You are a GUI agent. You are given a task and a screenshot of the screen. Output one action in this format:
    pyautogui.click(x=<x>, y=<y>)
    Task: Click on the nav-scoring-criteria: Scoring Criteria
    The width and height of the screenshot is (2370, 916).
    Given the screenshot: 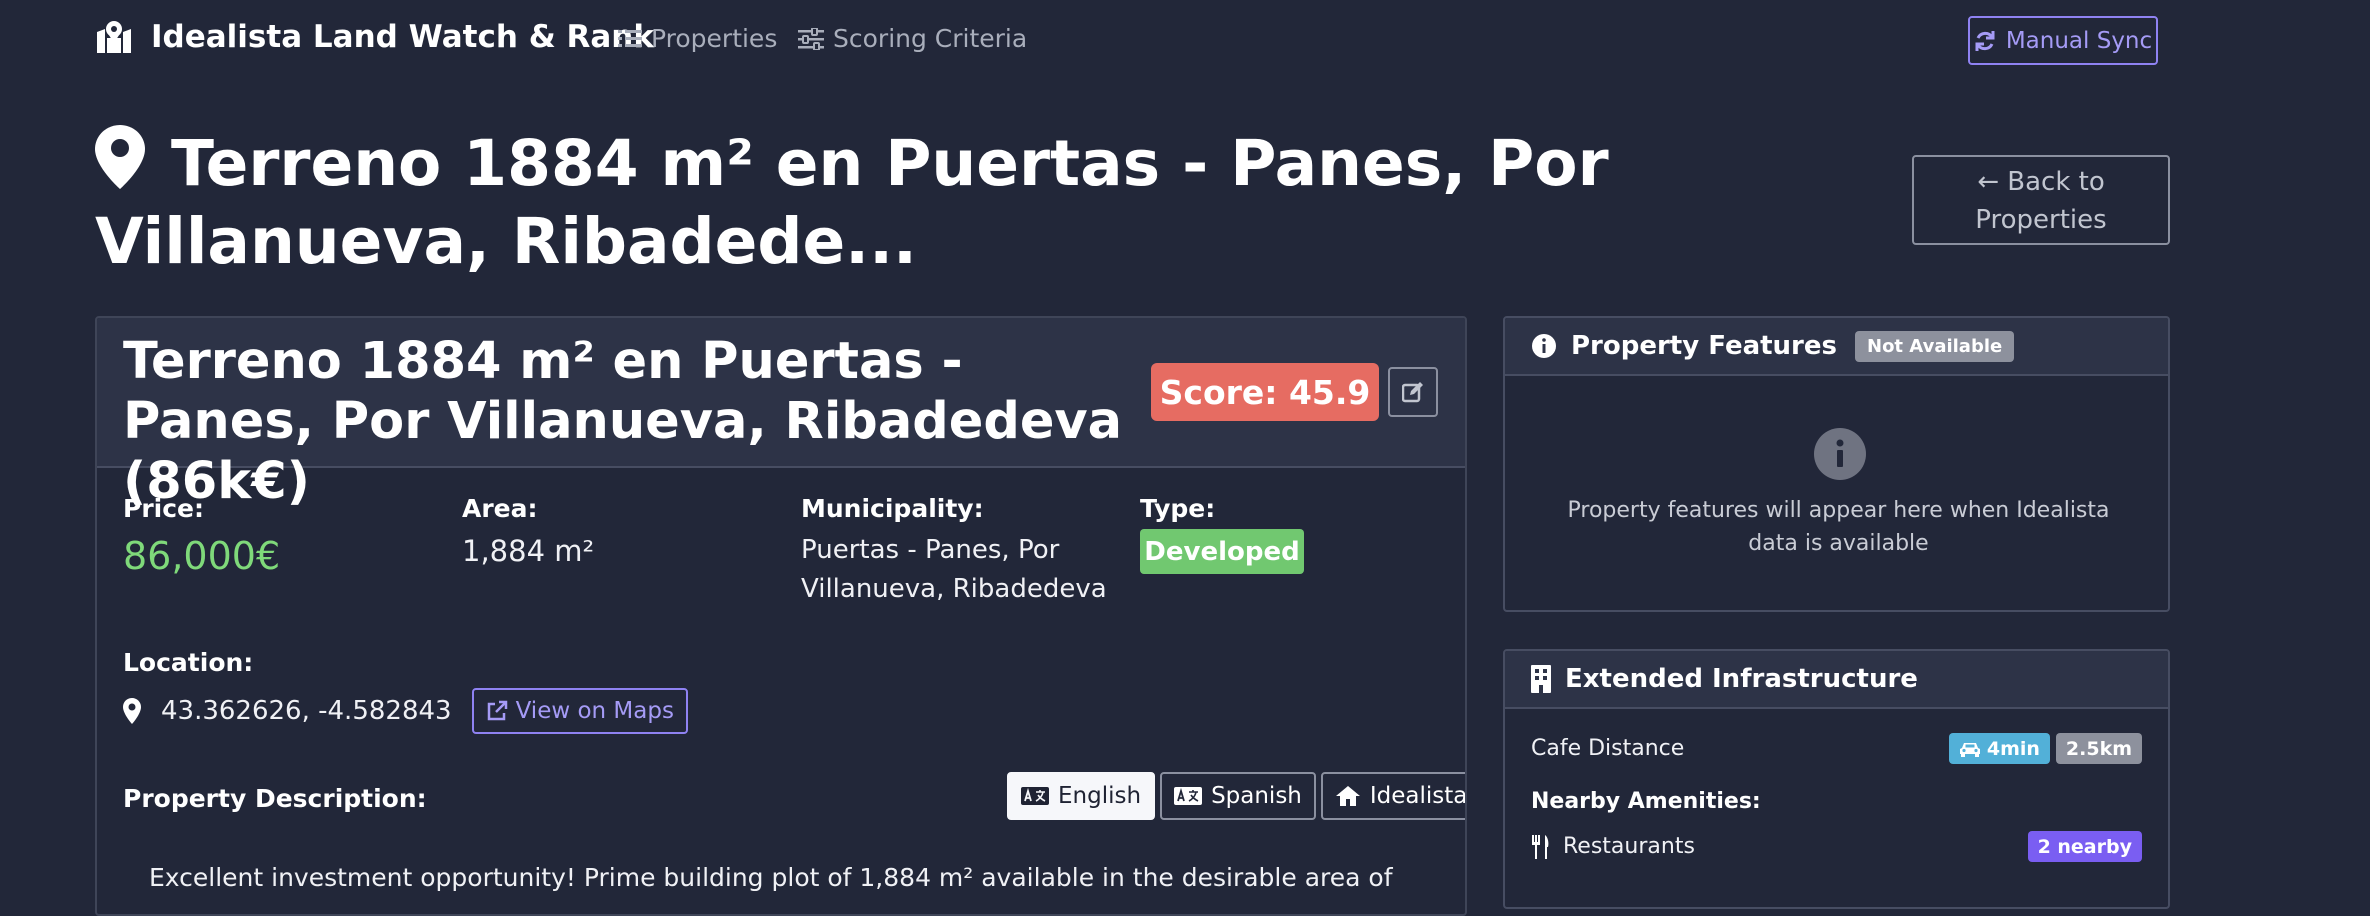 What is the action you would take?
    pyautogui.click(x=912, y=38)
    